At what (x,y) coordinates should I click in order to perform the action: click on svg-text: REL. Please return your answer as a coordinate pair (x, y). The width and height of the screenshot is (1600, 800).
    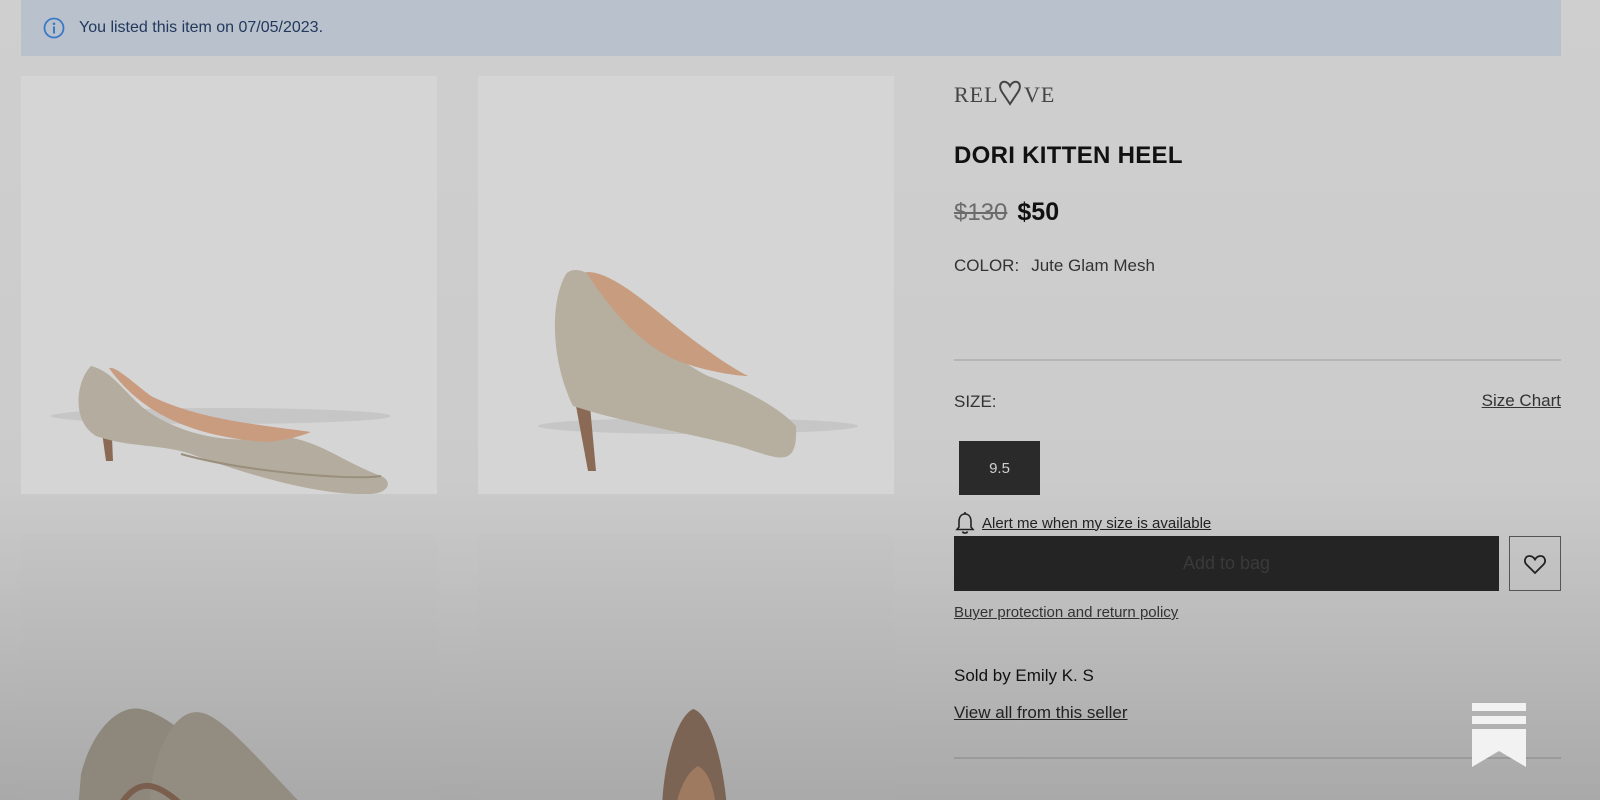
    Looking at the image, I should click on (976, 94).